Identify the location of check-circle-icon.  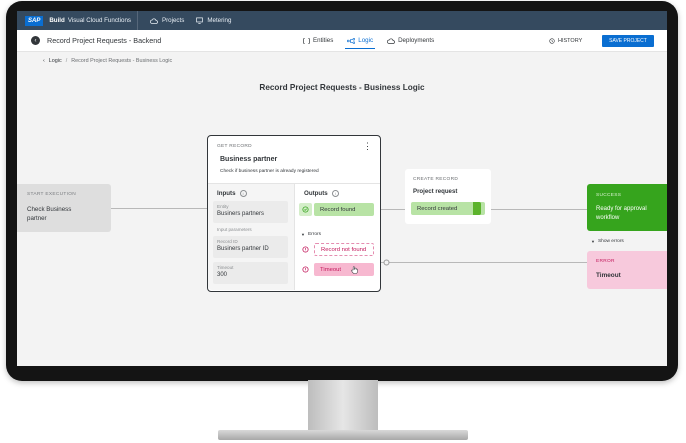
(305, 209).